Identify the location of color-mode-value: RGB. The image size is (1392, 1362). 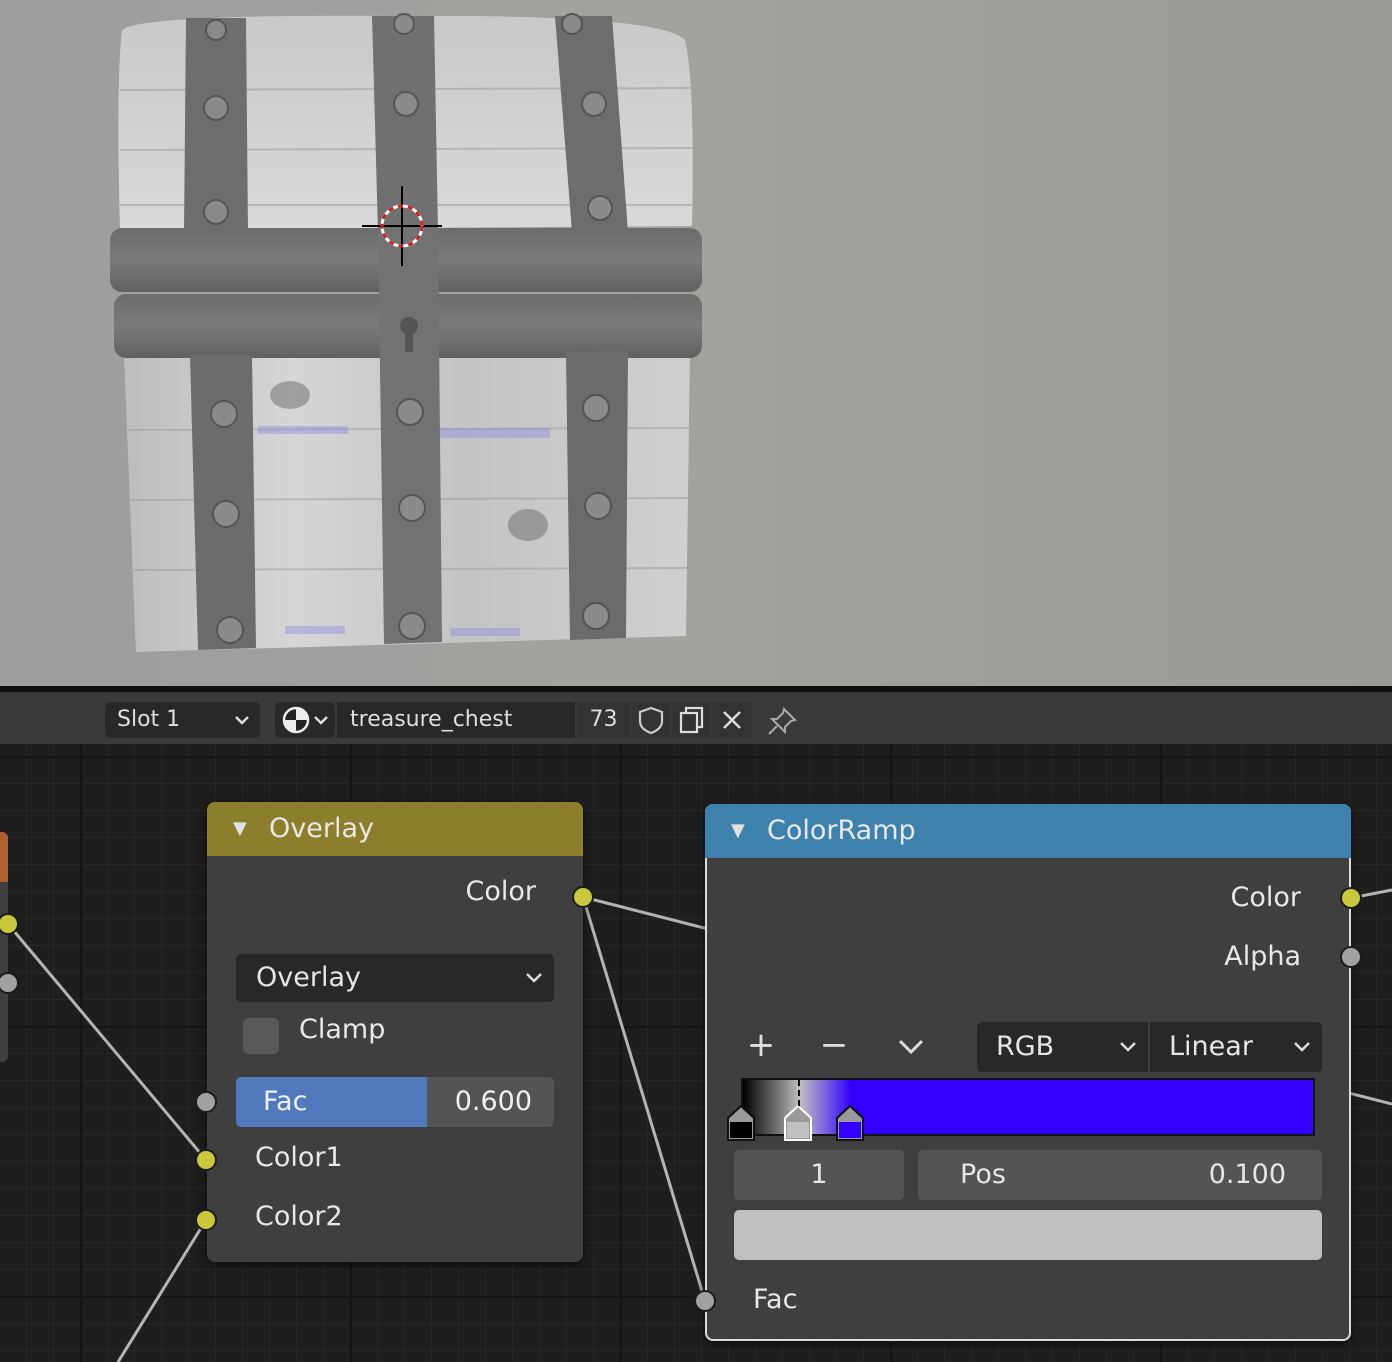
(1025, 1046).